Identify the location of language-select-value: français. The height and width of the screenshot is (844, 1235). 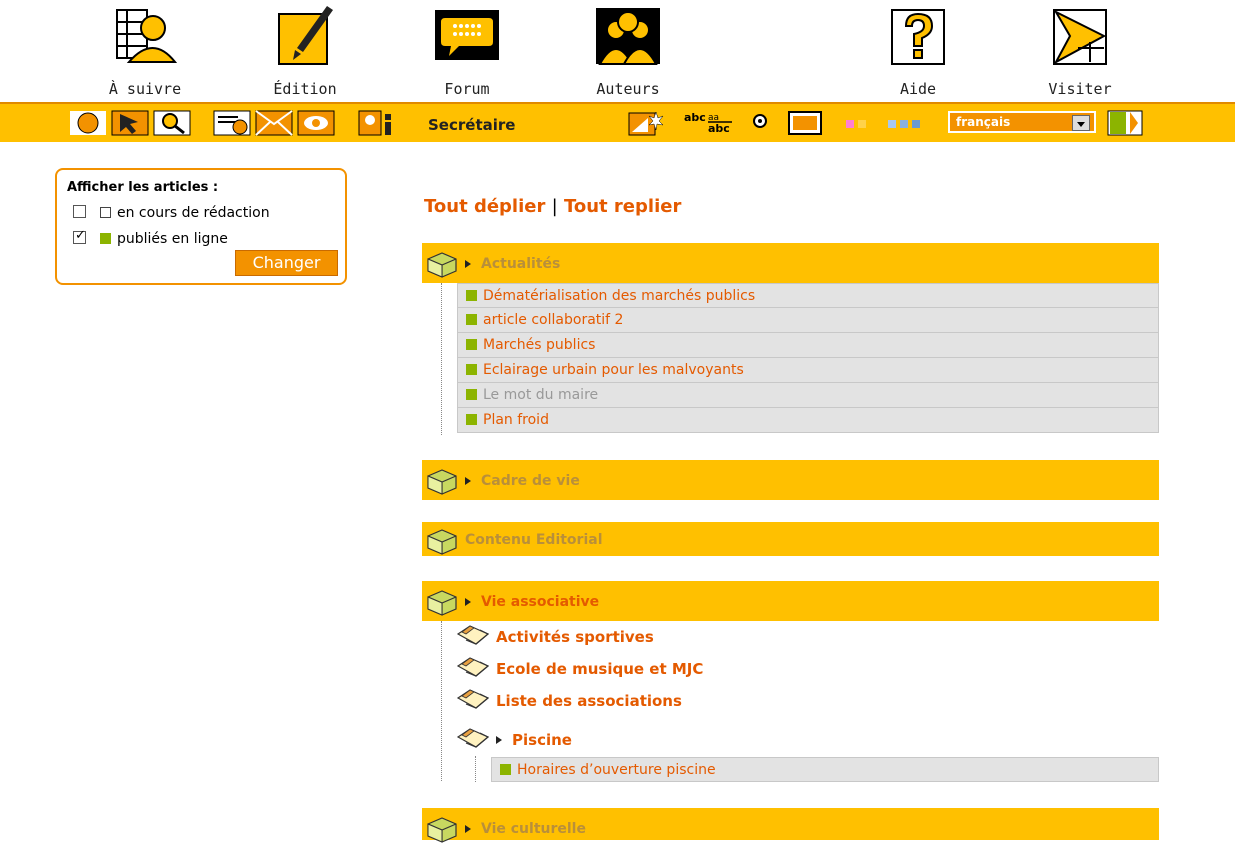
(983, 122).